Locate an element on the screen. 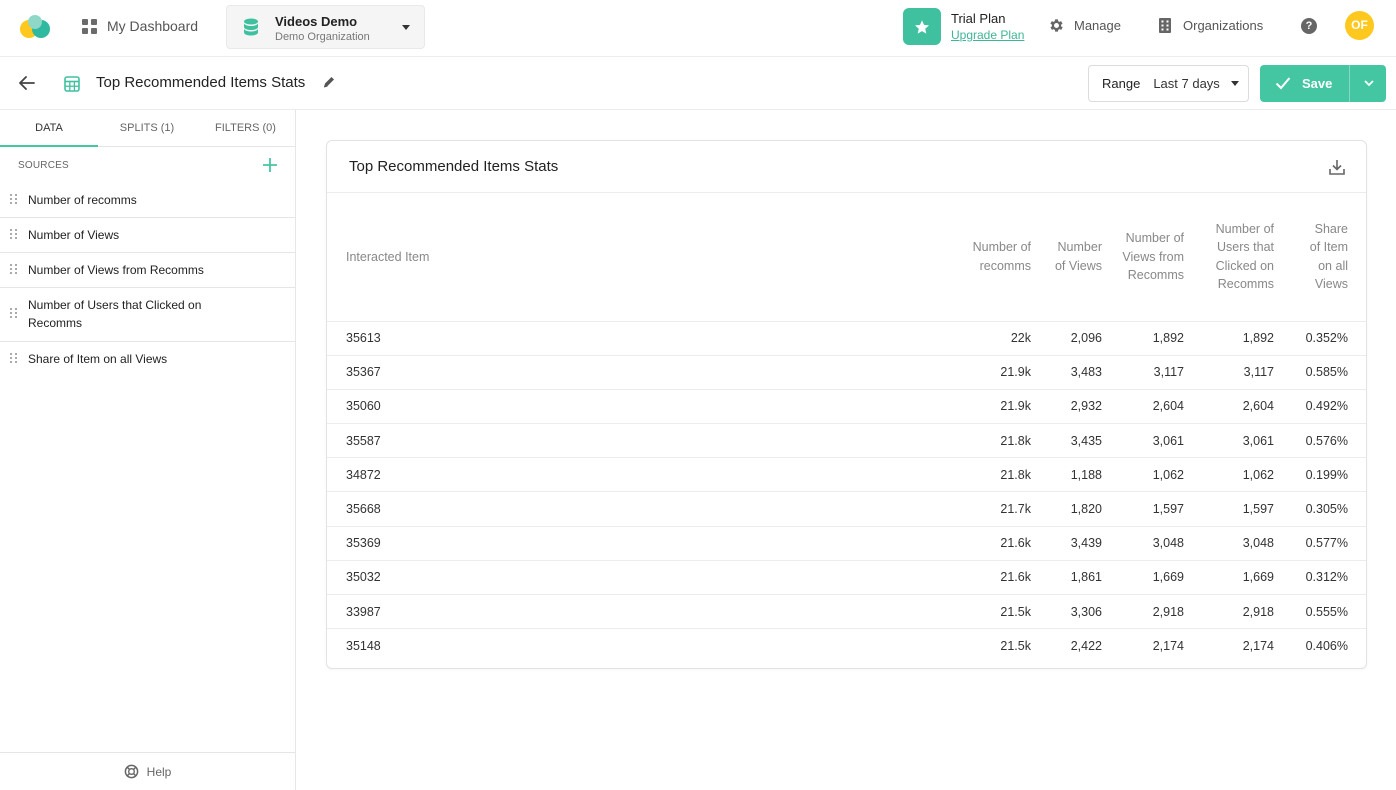  save-label: Save is located at coordinates (1317, 83).